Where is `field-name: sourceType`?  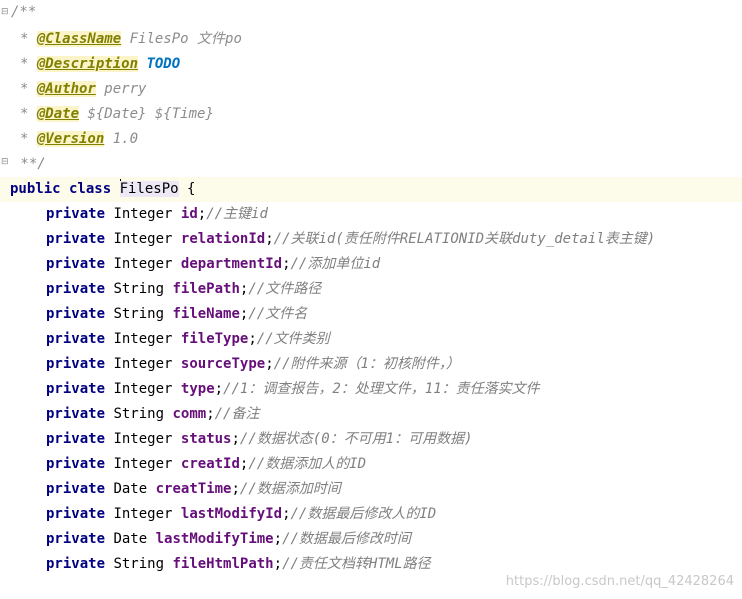
field-name: sourceType is located at coordinates (223, 364).